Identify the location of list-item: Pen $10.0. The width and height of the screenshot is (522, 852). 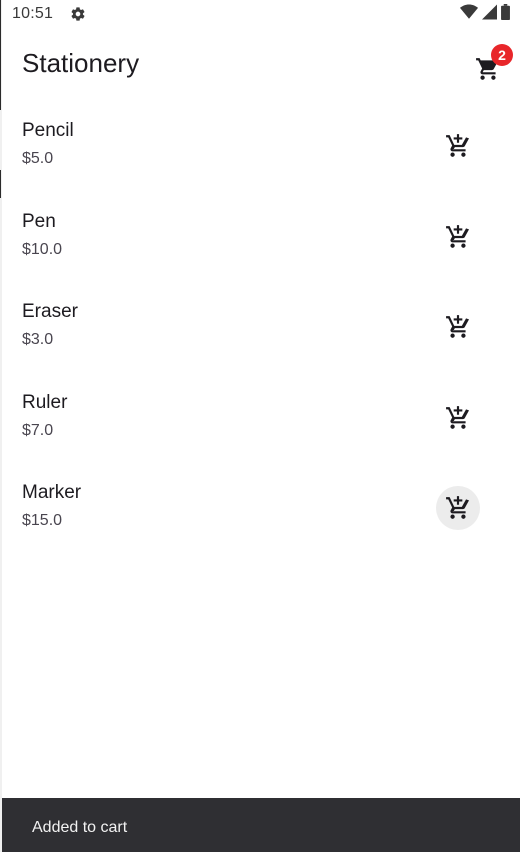
(261, 246).